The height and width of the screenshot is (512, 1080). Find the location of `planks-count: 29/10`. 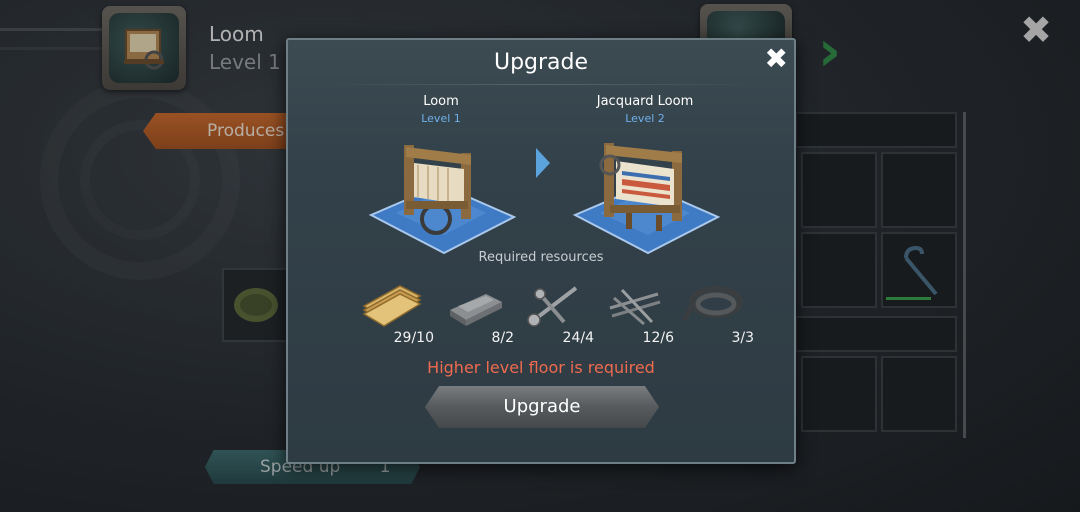

planks-count: 29/10 is located at coordinates (413, 338).